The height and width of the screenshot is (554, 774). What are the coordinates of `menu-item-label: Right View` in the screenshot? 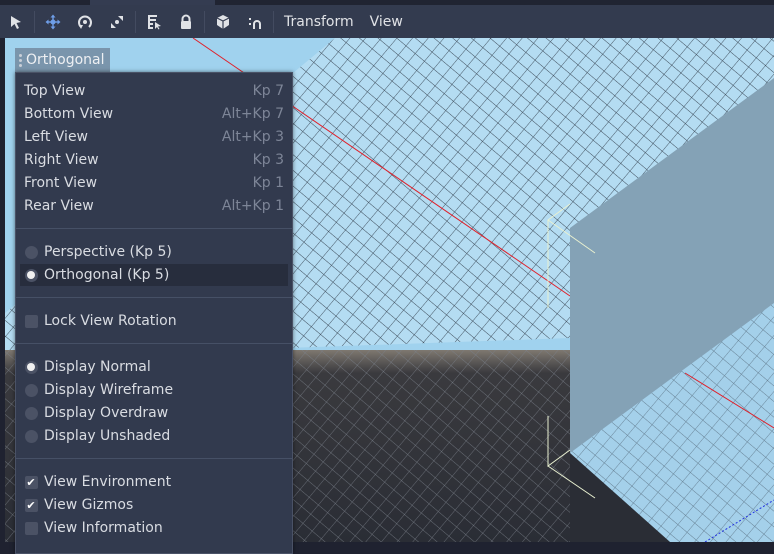 It's located at (61, 160).